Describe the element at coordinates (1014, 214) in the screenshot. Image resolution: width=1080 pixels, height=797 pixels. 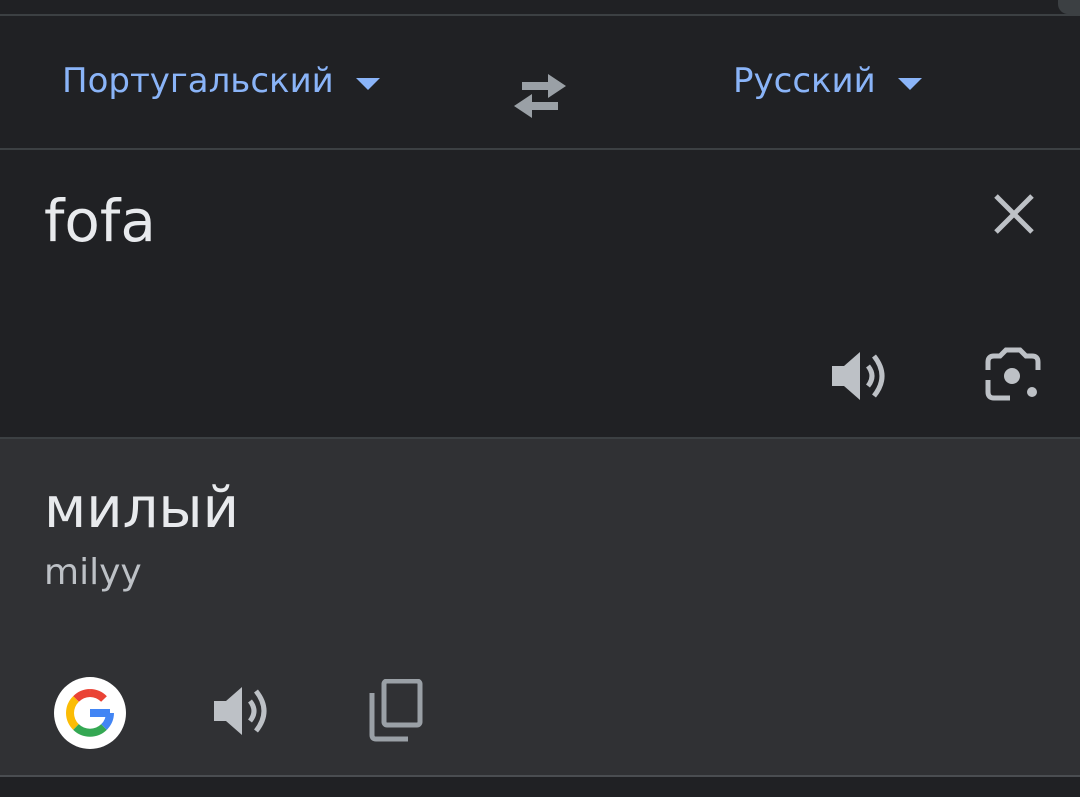
I see `close-icon` at that location.